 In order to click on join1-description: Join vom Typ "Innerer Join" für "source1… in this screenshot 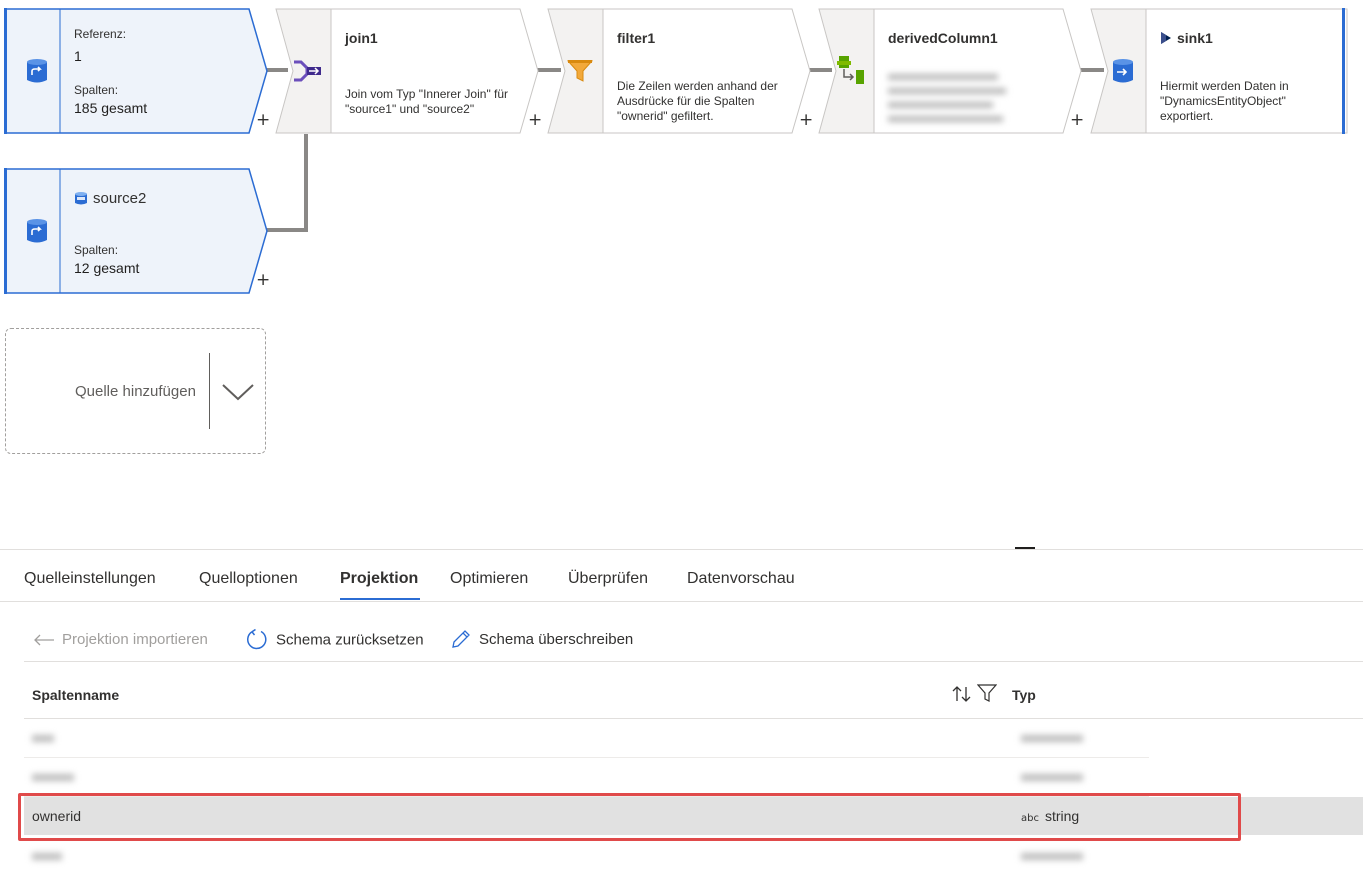, I will do `click(427, 101)`.